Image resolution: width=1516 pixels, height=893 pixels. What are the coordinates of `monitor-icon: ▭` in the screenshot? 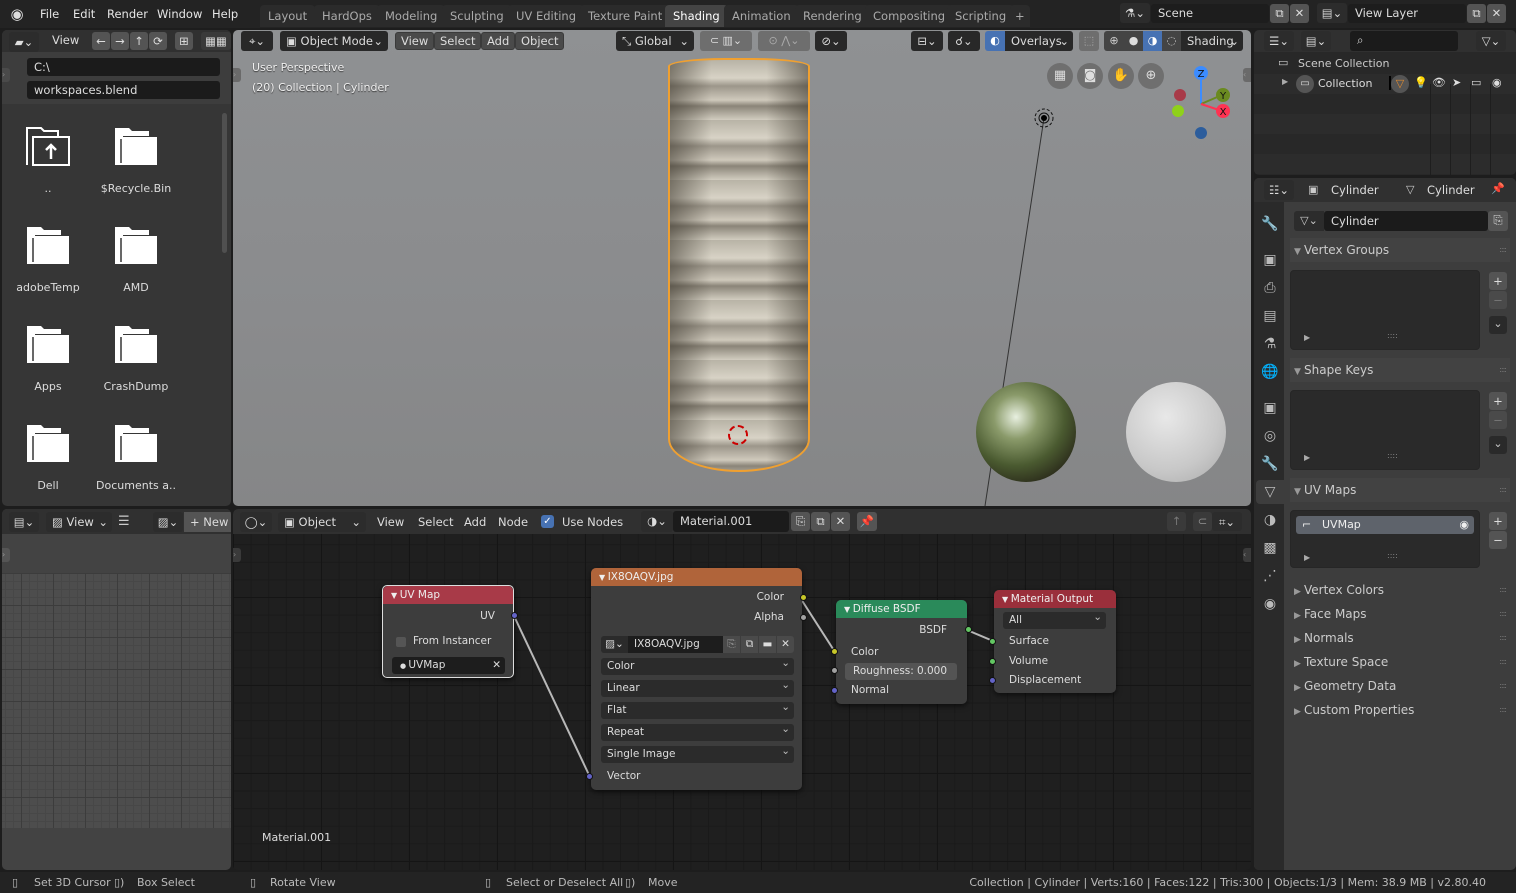 It's located at (1476, 82).